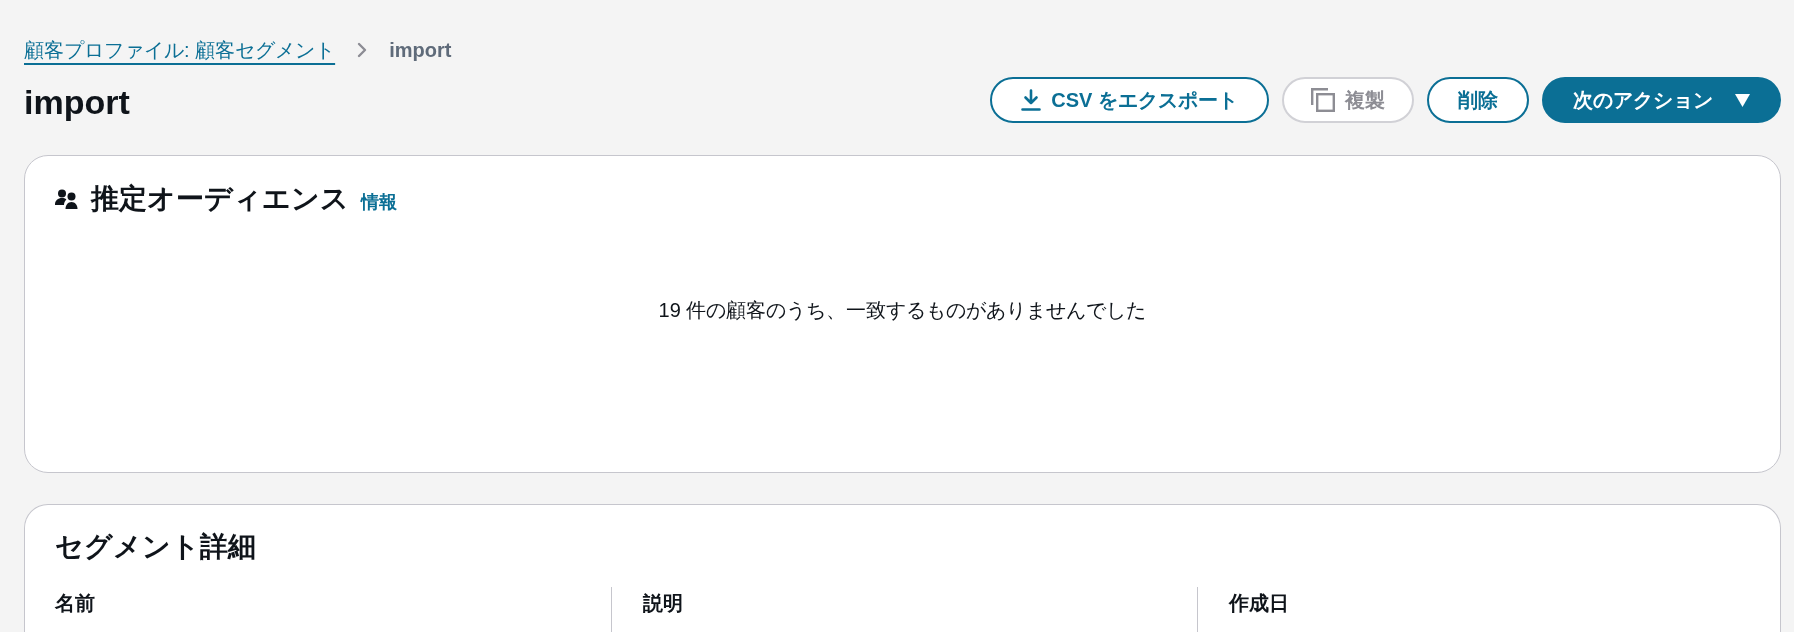 The width and height of the screenshot is (1794, 632). What do you see at coordinates (1259, 603) in the screenshot?
I see `field-label: 作成日` at bounding box center [1259, 603].